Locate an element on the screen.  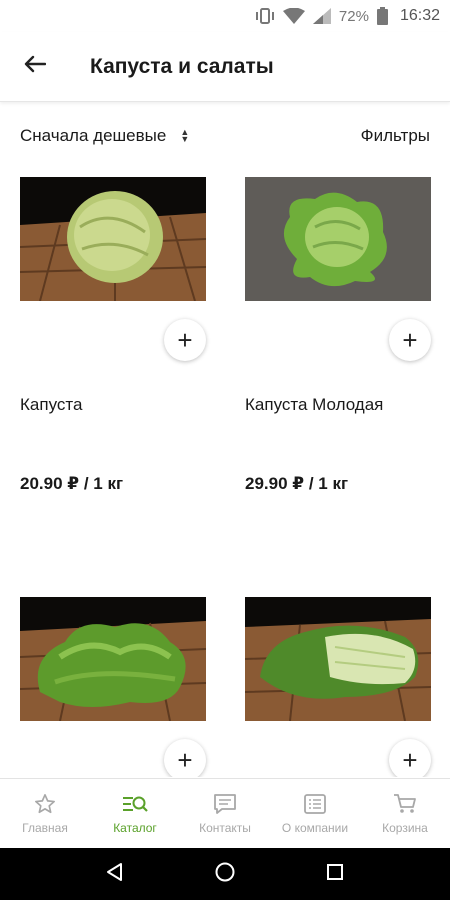
app-bar: Капуста и салаты is located at coordinates (225, 67).